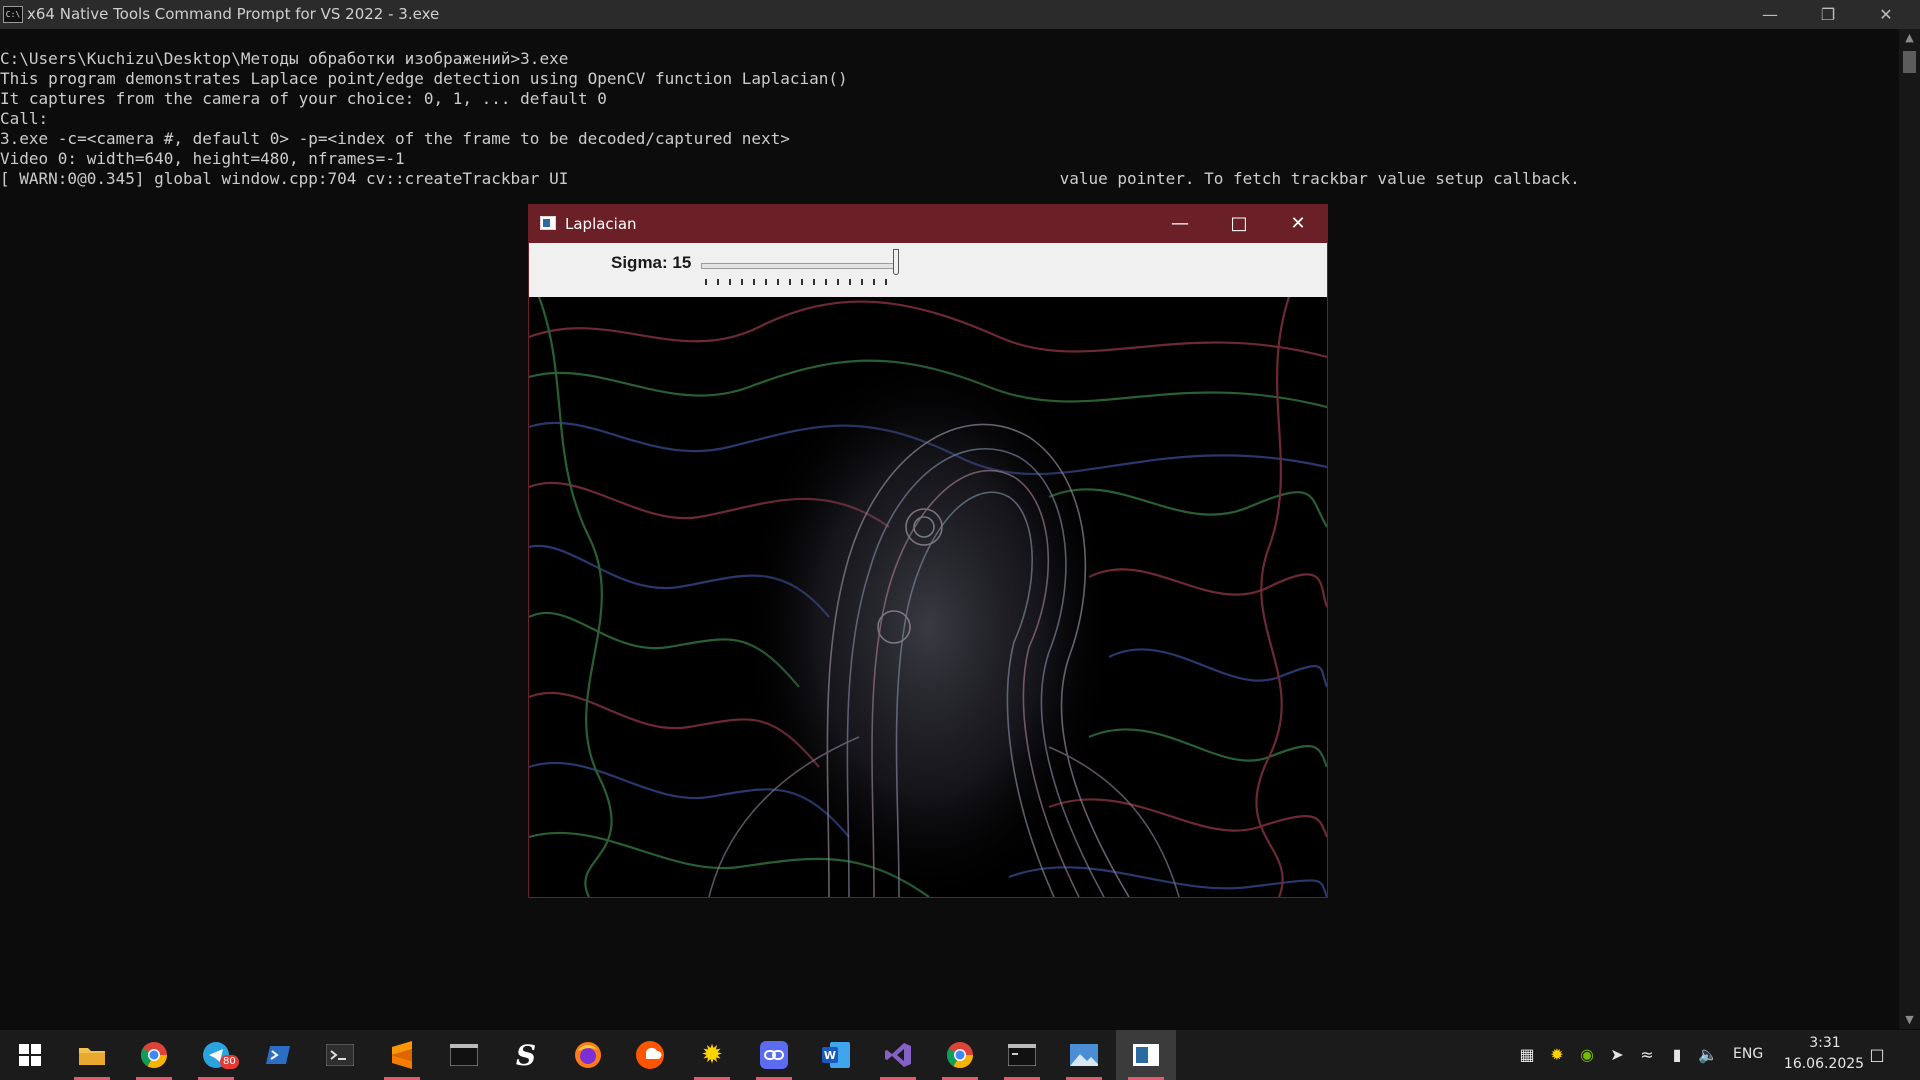  I want to click on taskbar-word: W, so click(836, 1055).